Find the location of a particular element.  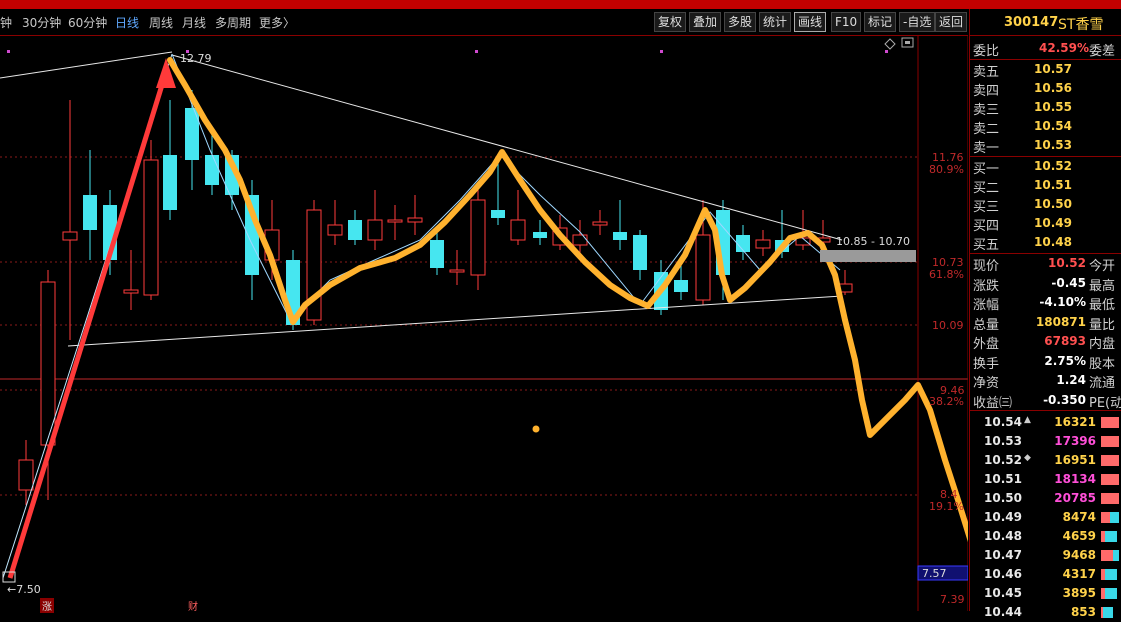

queue-volume: 853 is located at coordinates (1083, 612).